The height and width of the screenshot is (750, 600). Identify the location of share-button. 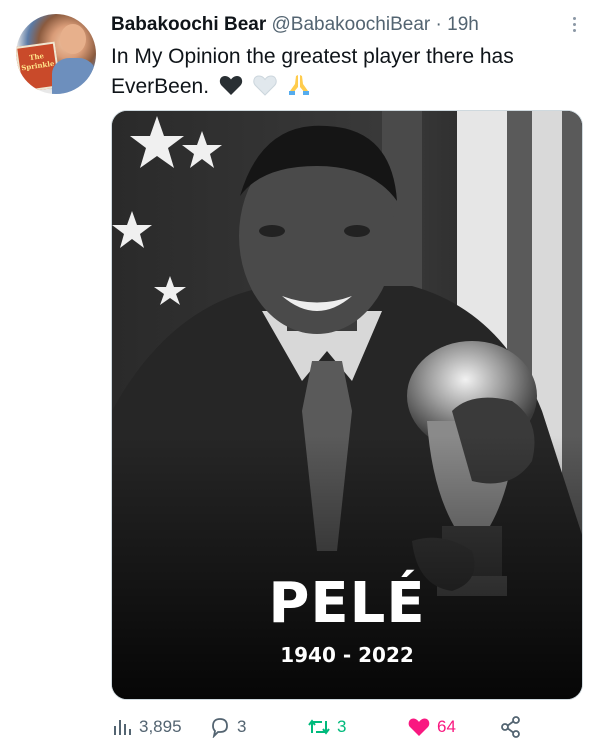
(511, 727).